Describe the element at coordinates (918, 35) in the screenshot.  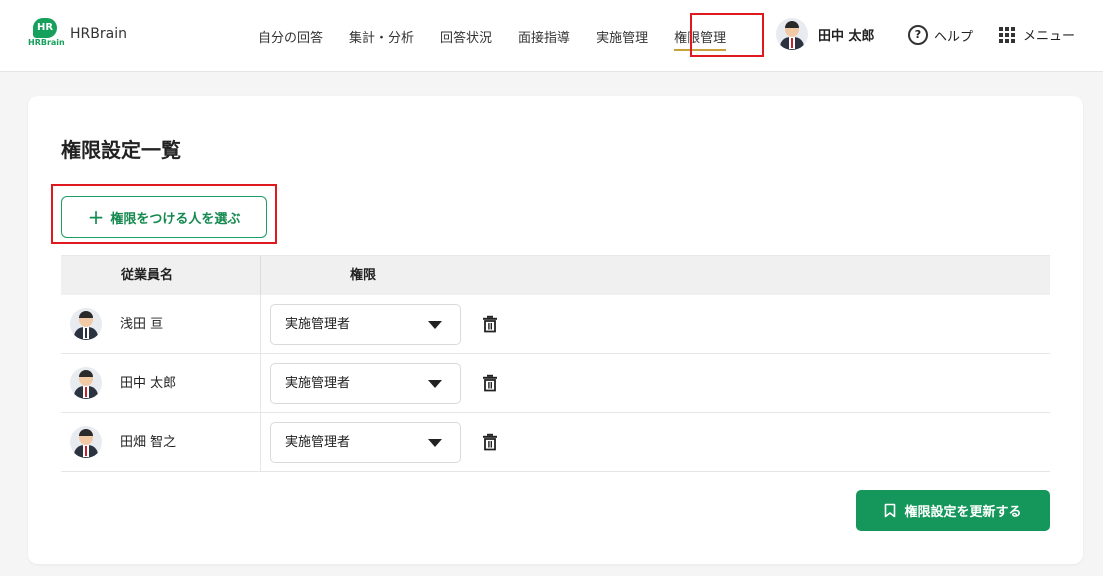
I see `help-icon: ?` at that location.